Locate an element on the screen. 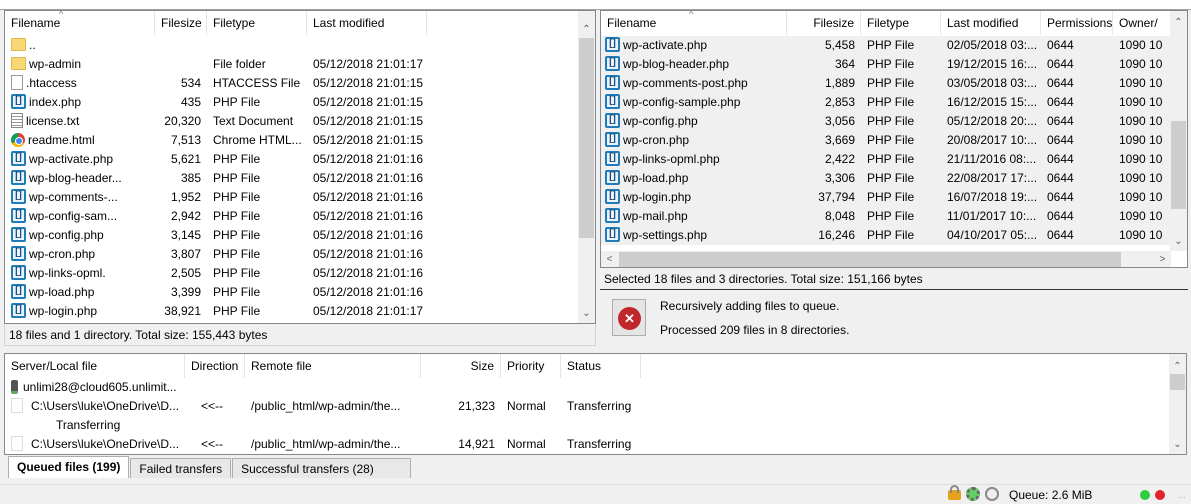 The image size is (1191, 504). col-status: Status is located at coordinates (601, 366).